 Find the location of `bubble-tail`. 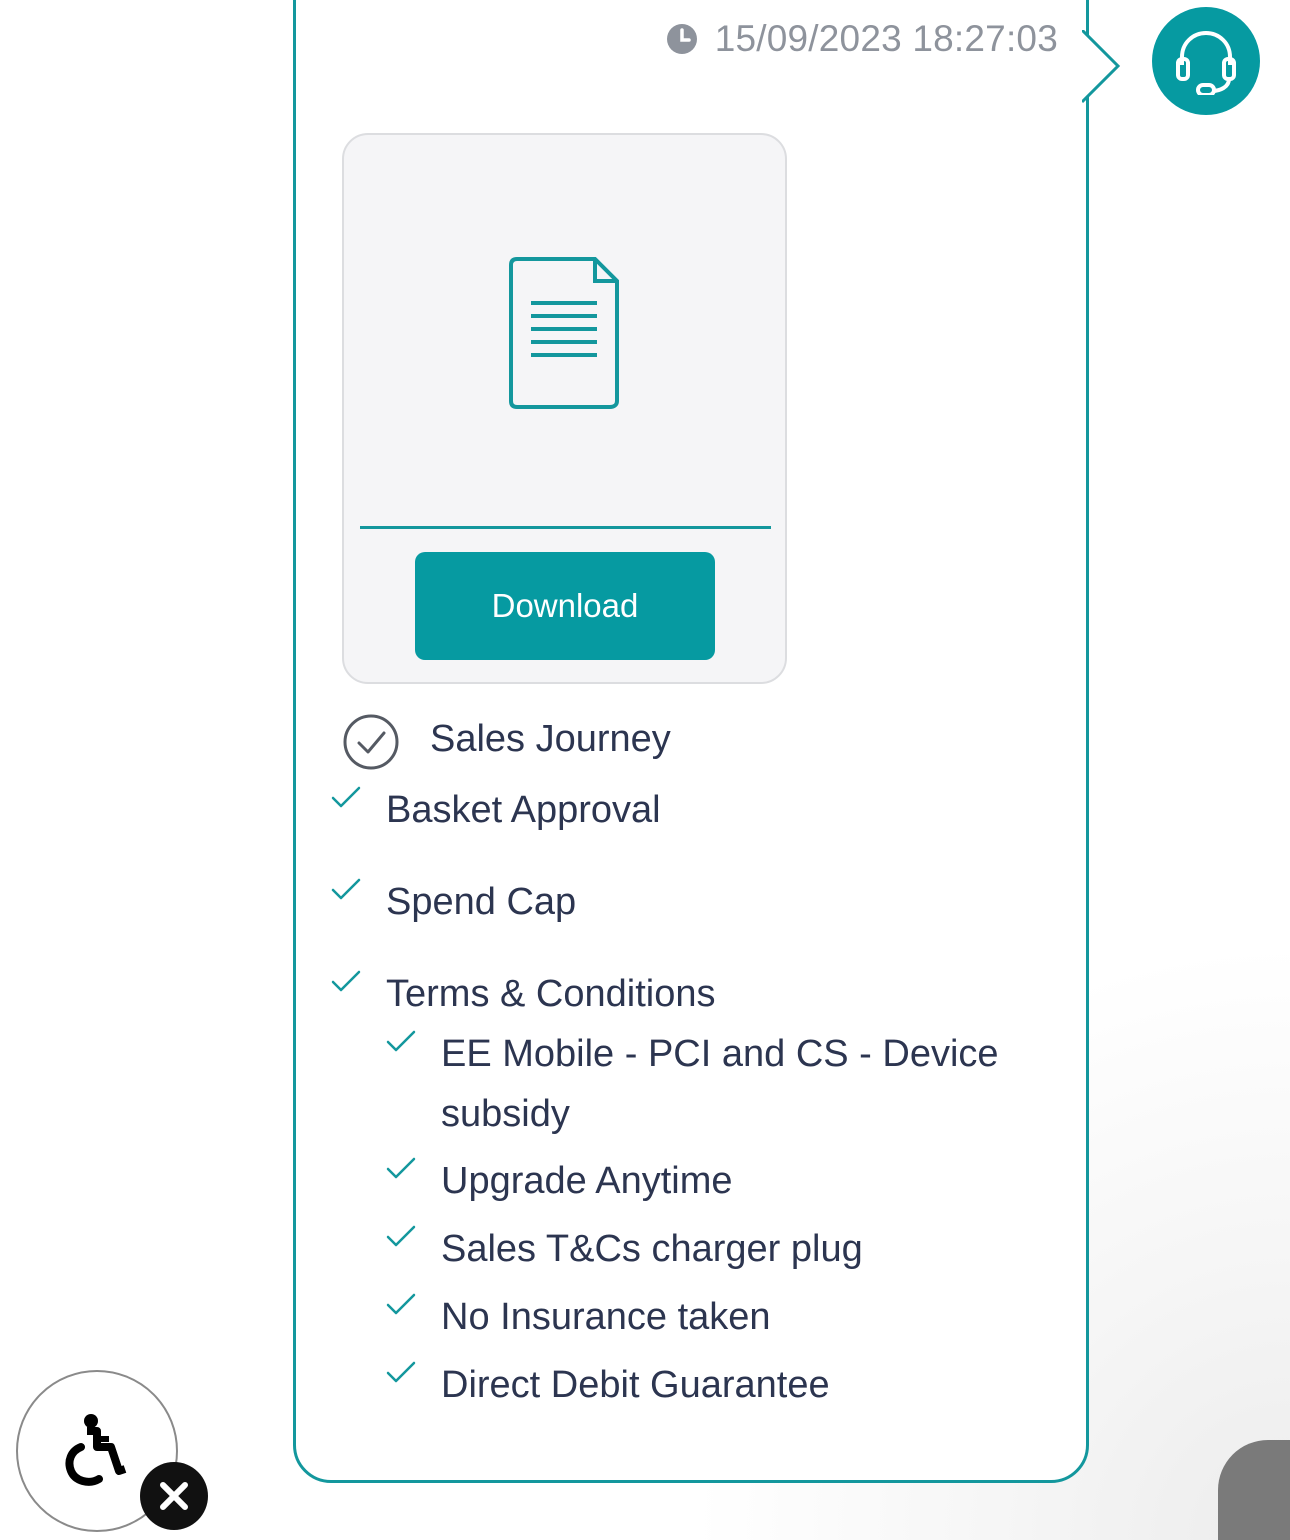

bubble-tail is located at coordinates (1101, 67).